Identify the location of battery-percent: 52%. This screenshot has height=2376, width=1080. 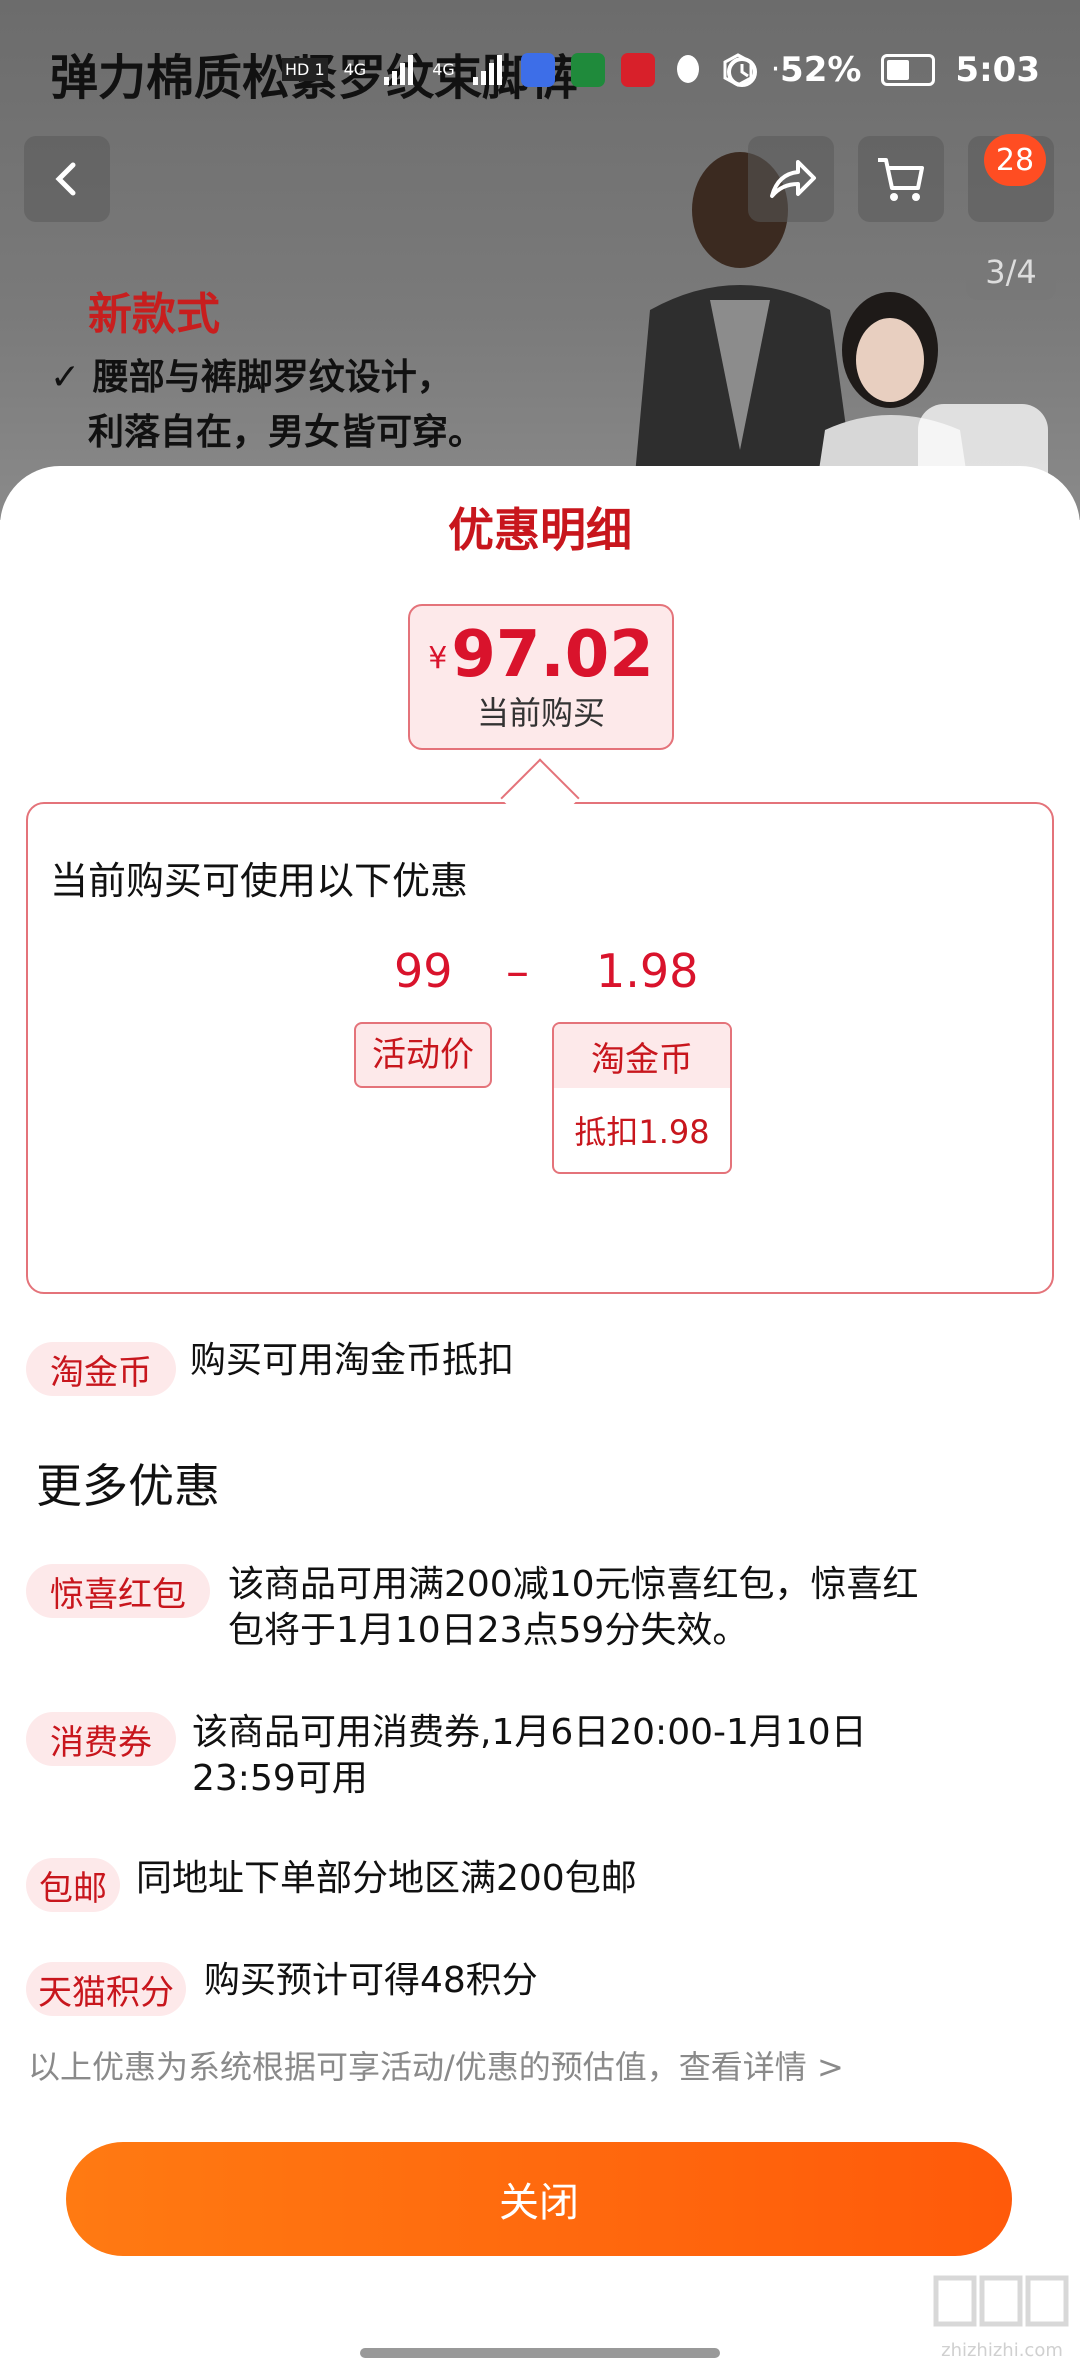
(821, 70).